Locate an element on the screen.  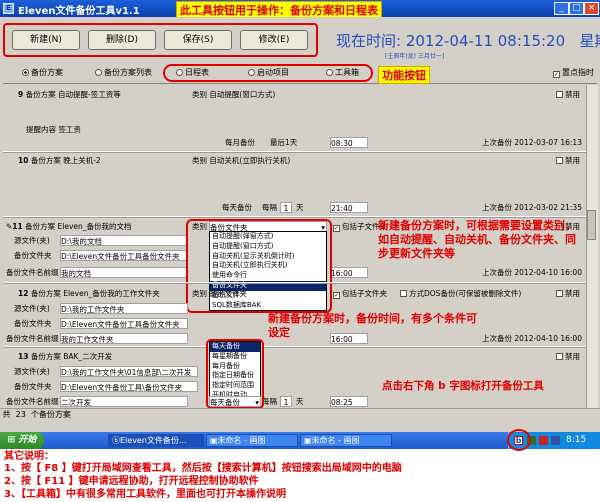
last-backup: 上次备份 2012-03-07 16:13 is located at coordinates (532, 142).